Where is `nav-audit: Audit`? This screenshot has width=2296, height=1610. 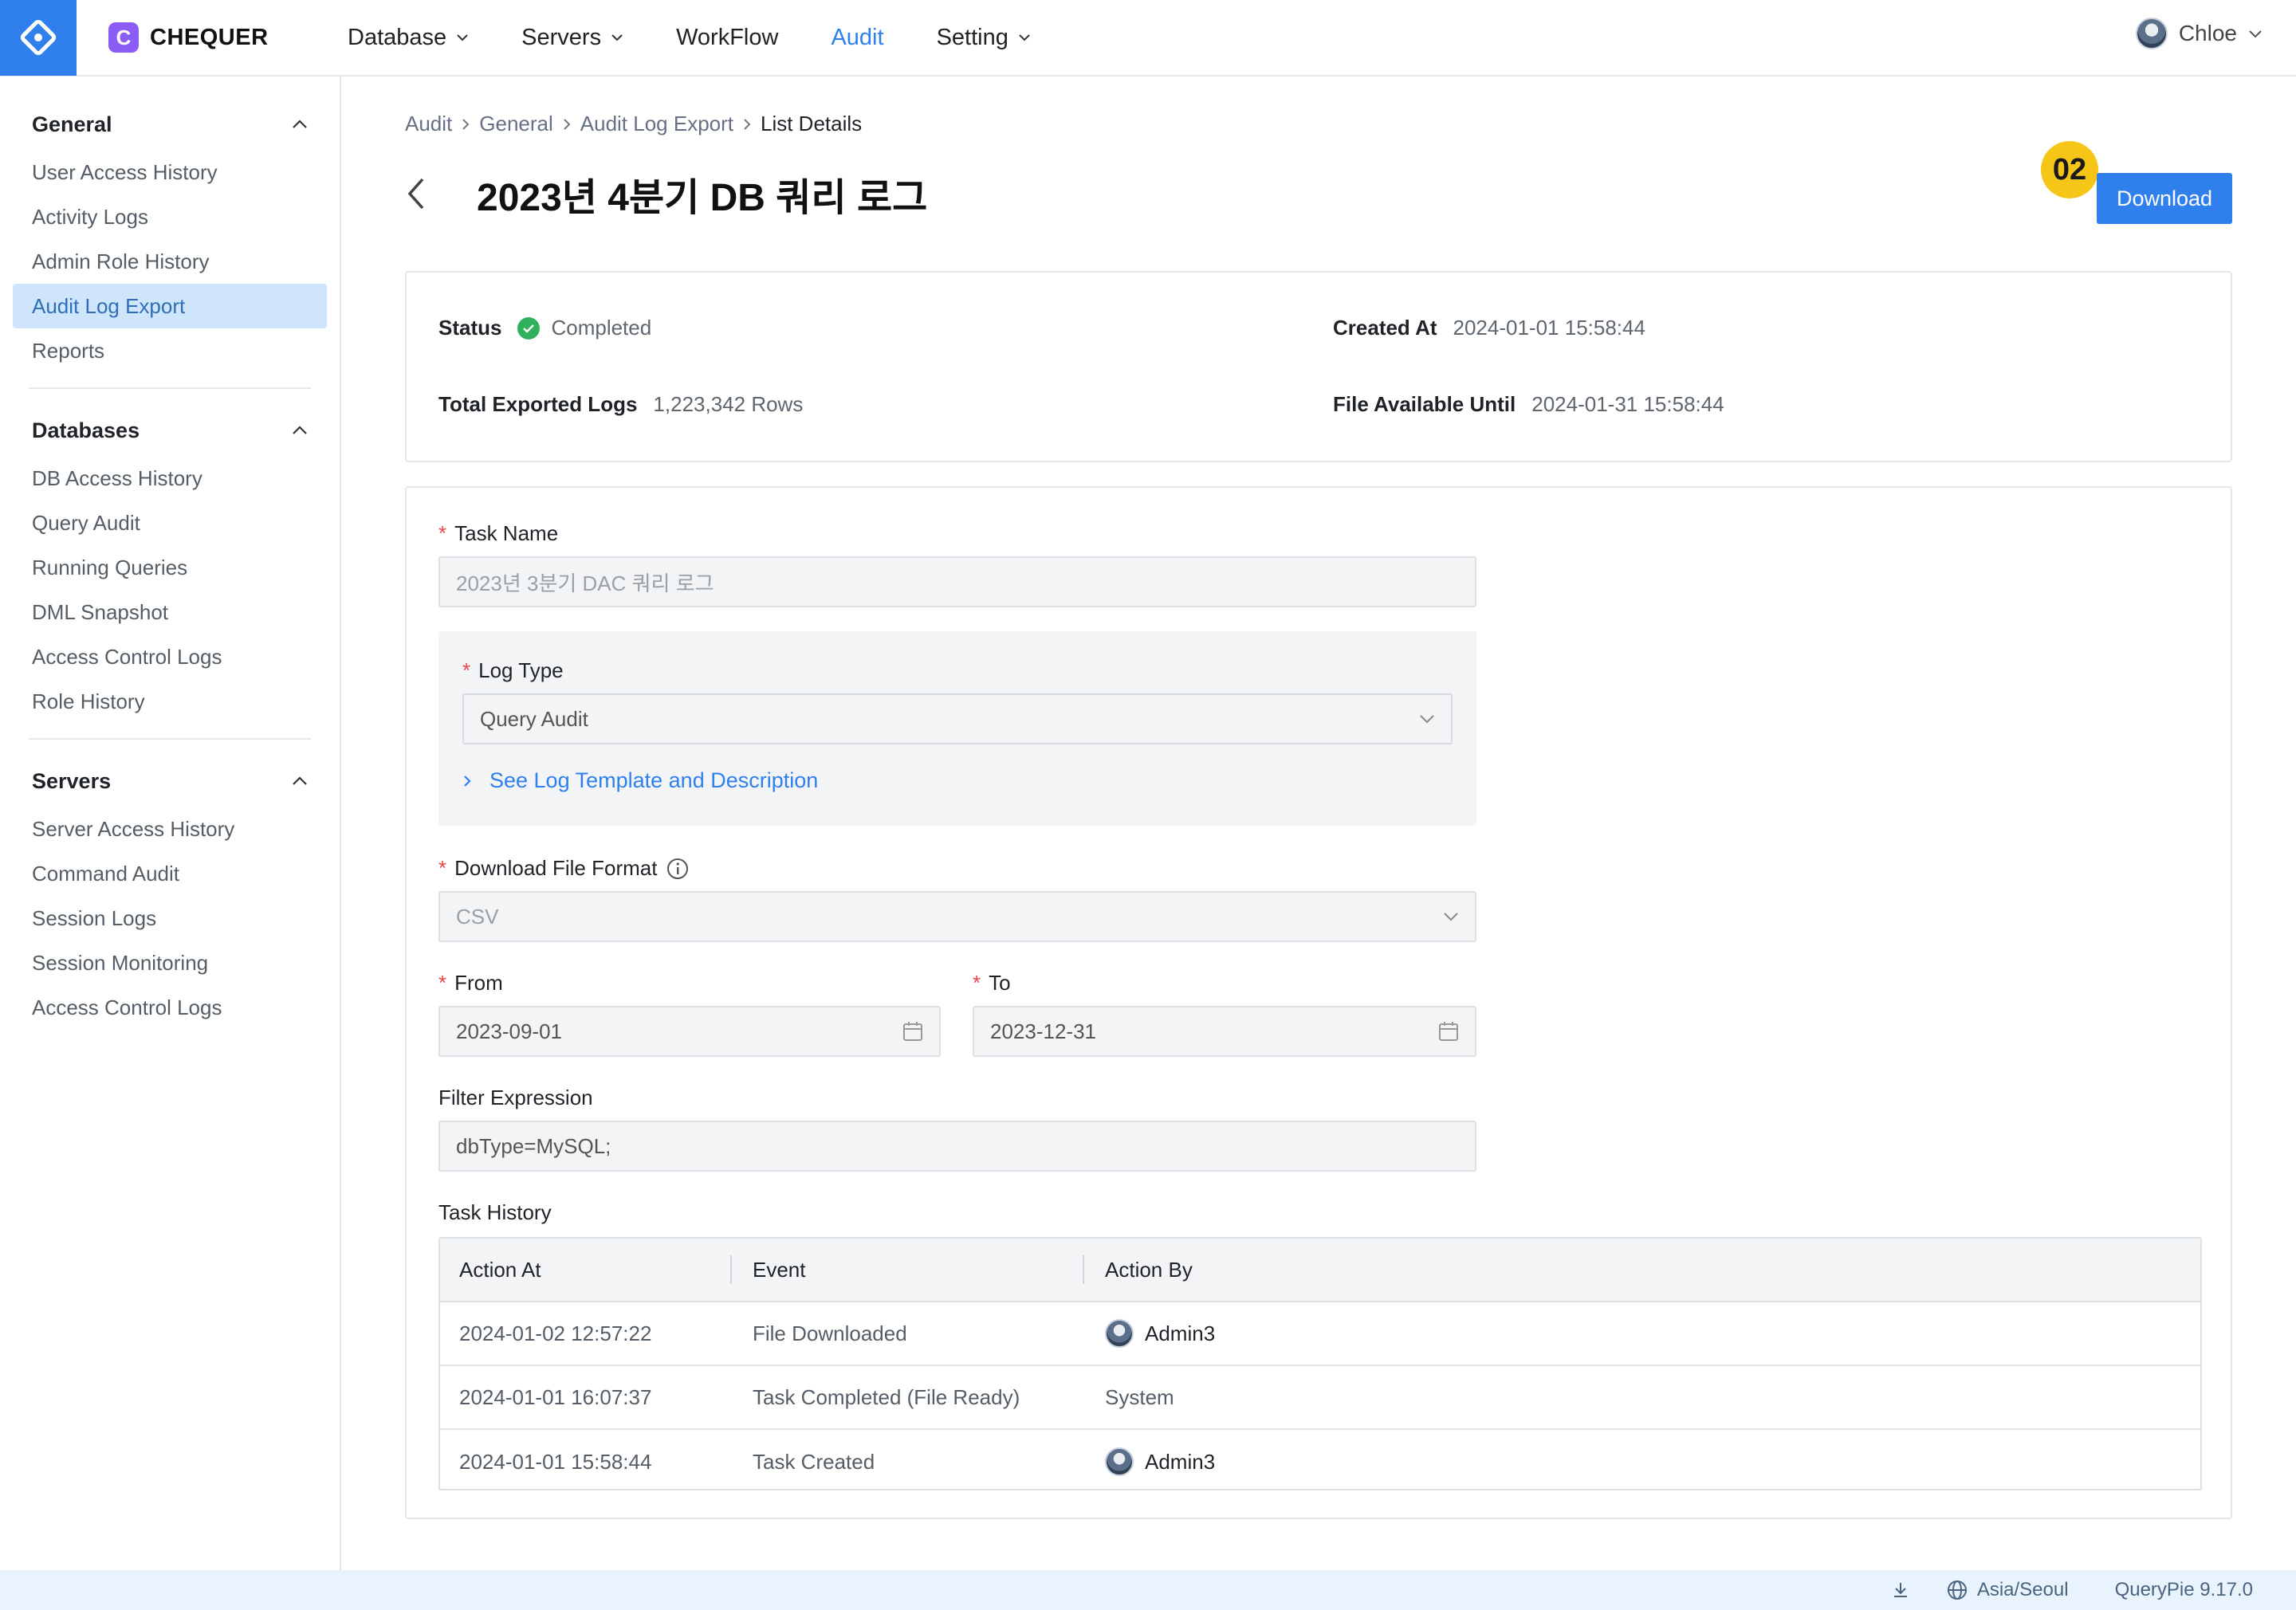 nav-audit: Audit is located at coordinates (857, 38).